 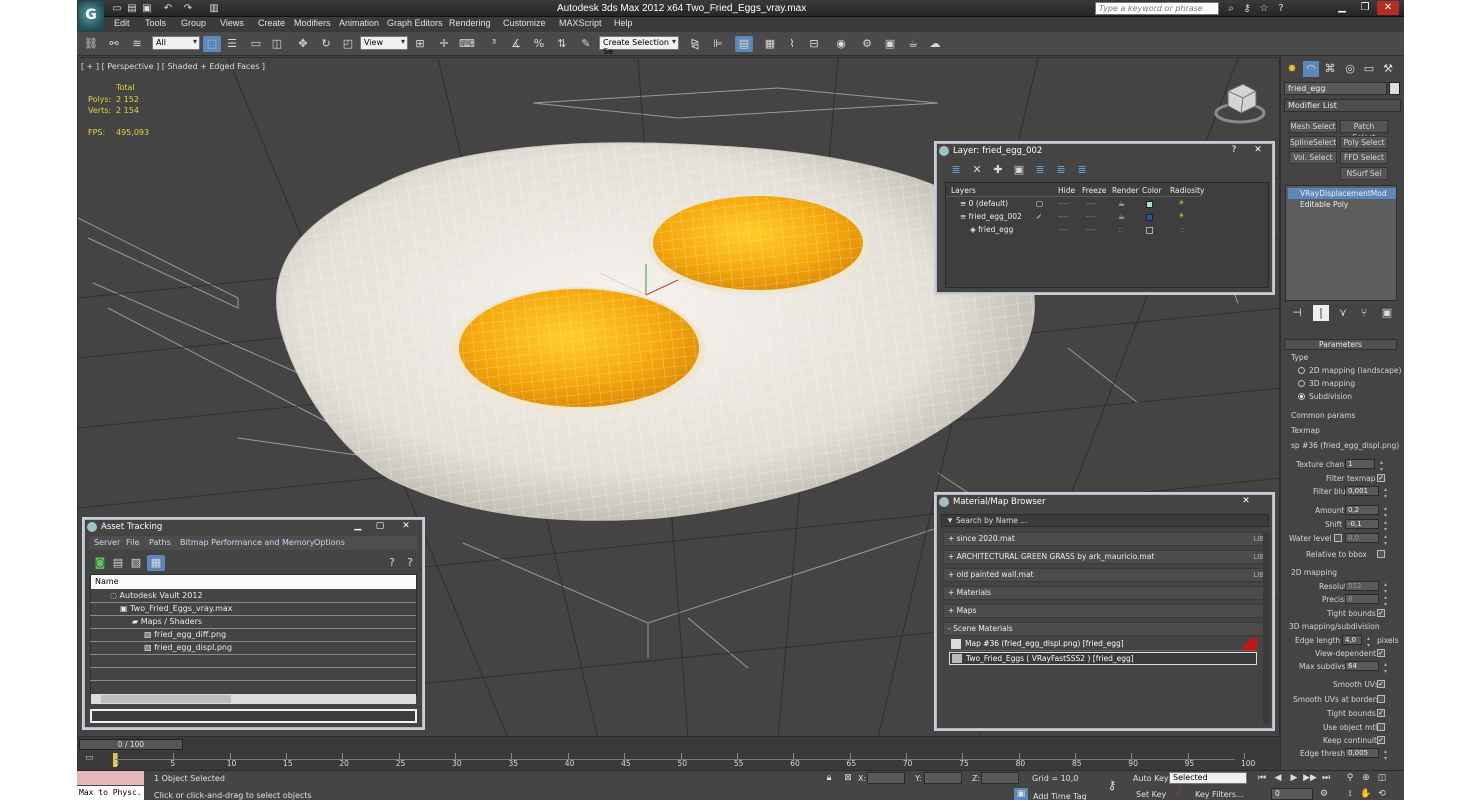 I want to click on menu-edit: Edit, so click(x=122, y=23).